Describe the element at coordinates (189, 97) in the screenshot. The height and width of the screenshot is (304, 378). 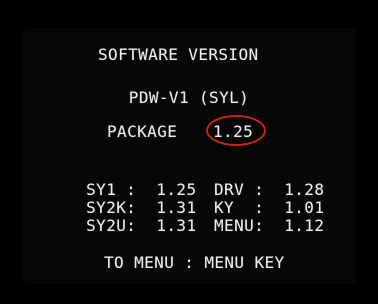
I see `model-name: PDW-V1 (SYL)` at that location.